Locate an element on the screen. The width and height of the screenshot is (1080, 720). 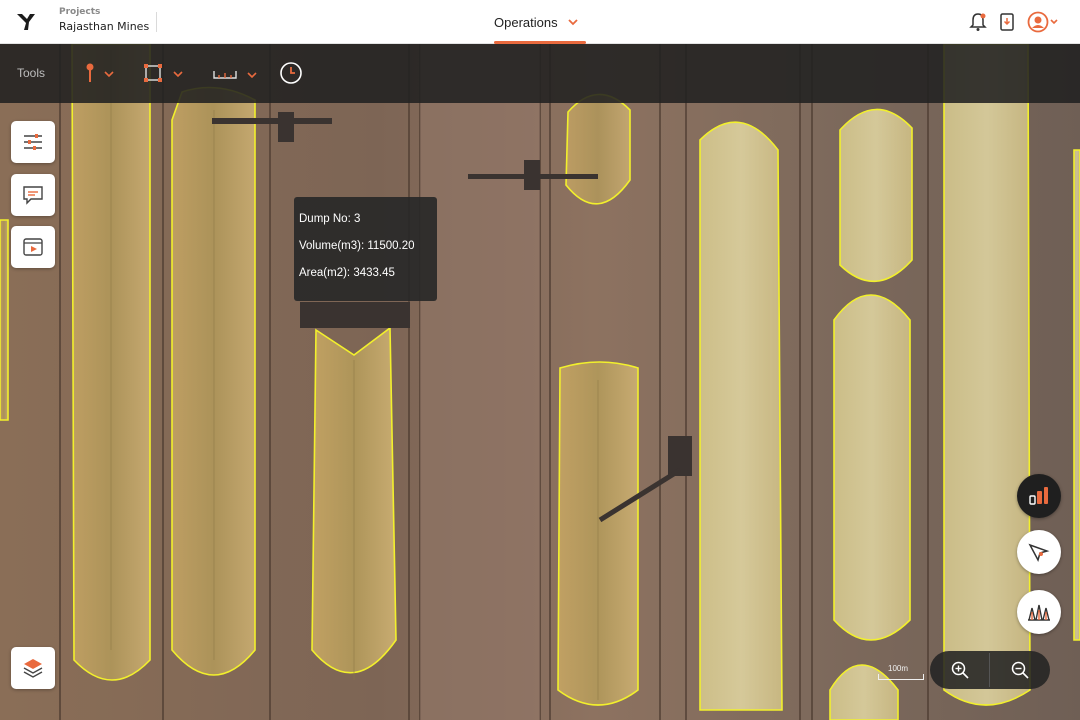
tooltip-area: Area(m2): 3433.45 is located at coordinates (347, 273).